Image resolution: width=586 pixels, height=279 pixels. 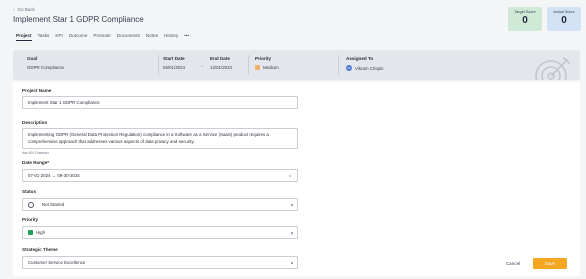 I want to click on assigned-summary: Assigned To VC Vikram Crispin, so click(x=364, y=63).